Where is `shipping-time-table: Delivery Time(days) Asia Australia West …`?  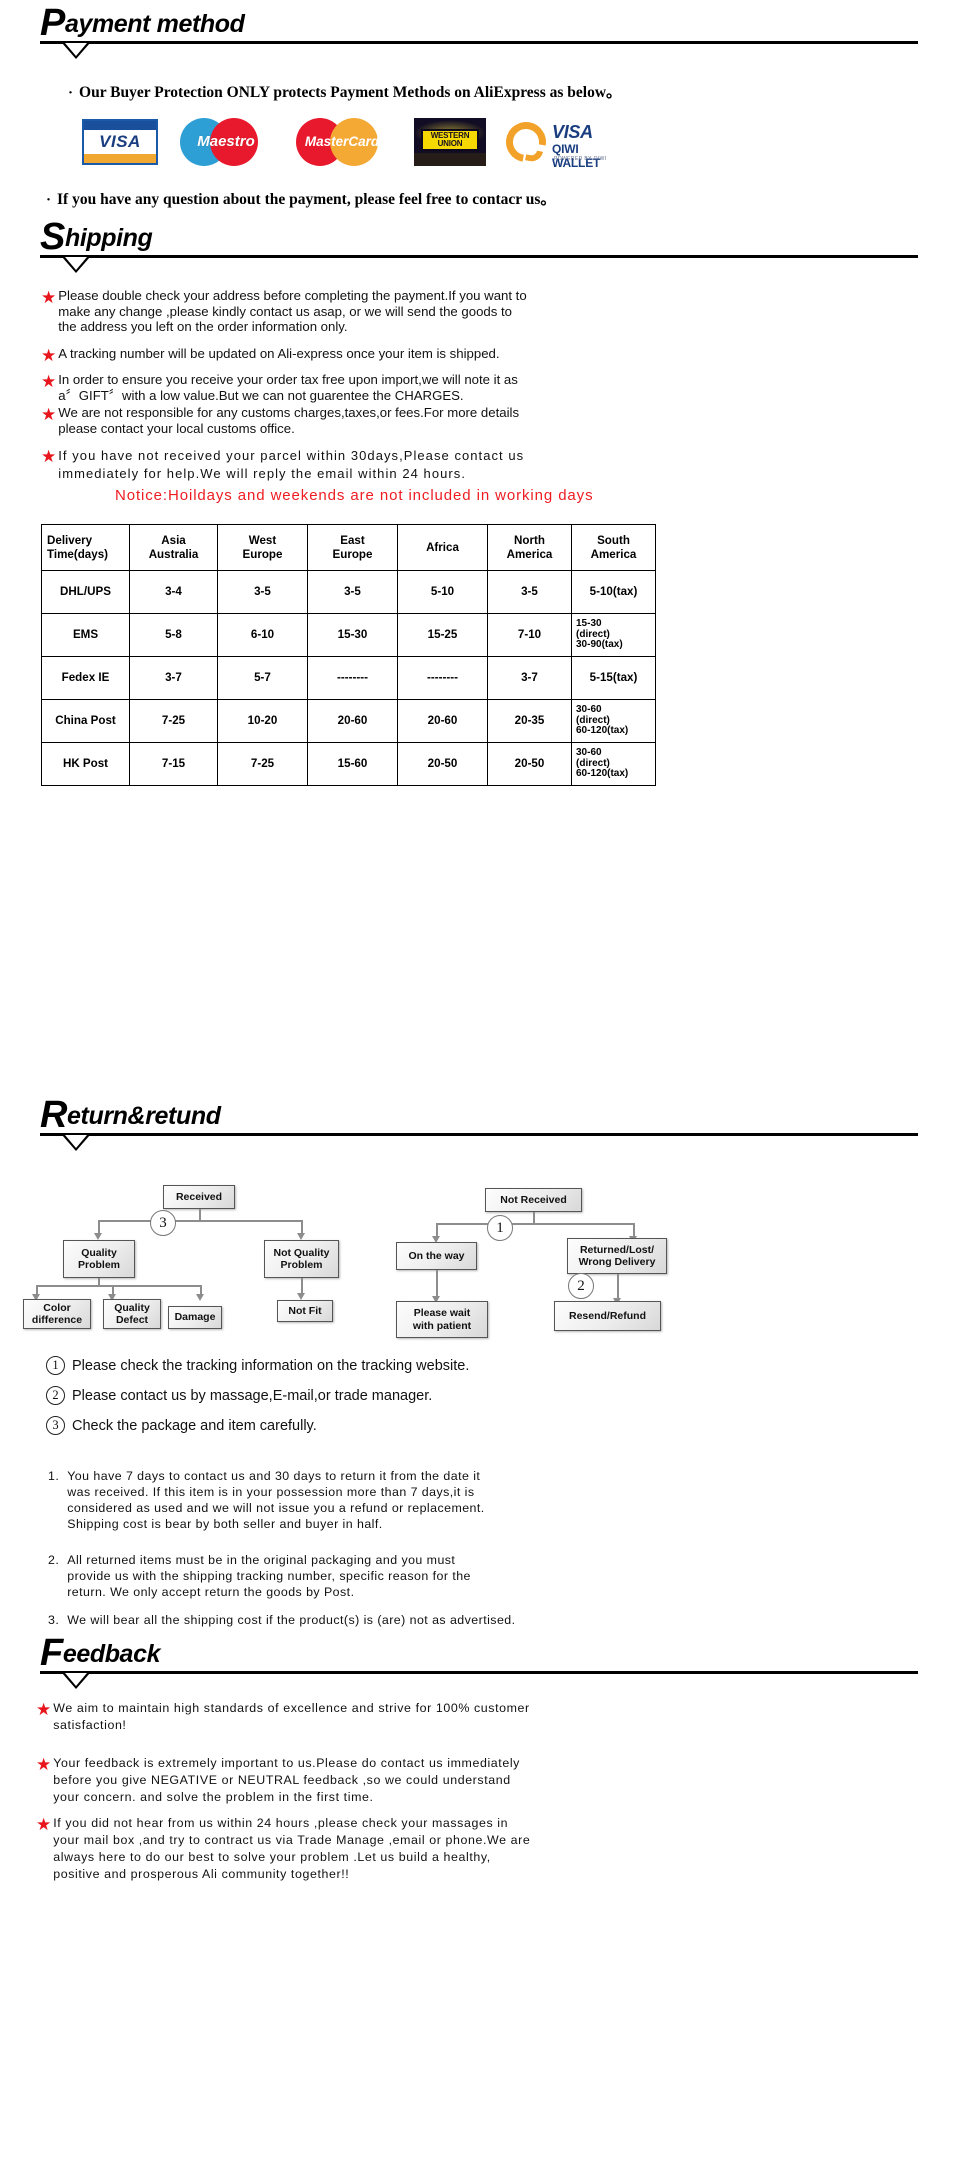 shipping-time-table: Delivery Time(days) Asia Australia West … is located at coordinates (348, 655).